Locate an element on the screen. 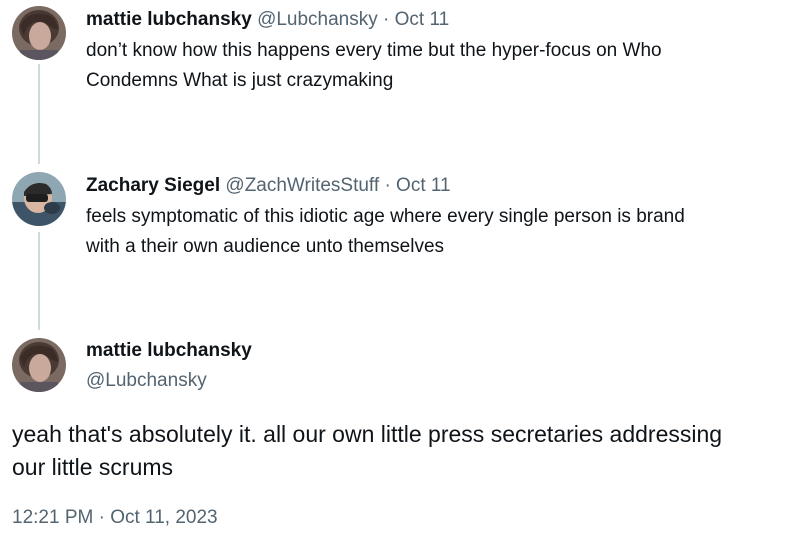  tweet-text-line: our little scrums is located at coordinates (93, 467).